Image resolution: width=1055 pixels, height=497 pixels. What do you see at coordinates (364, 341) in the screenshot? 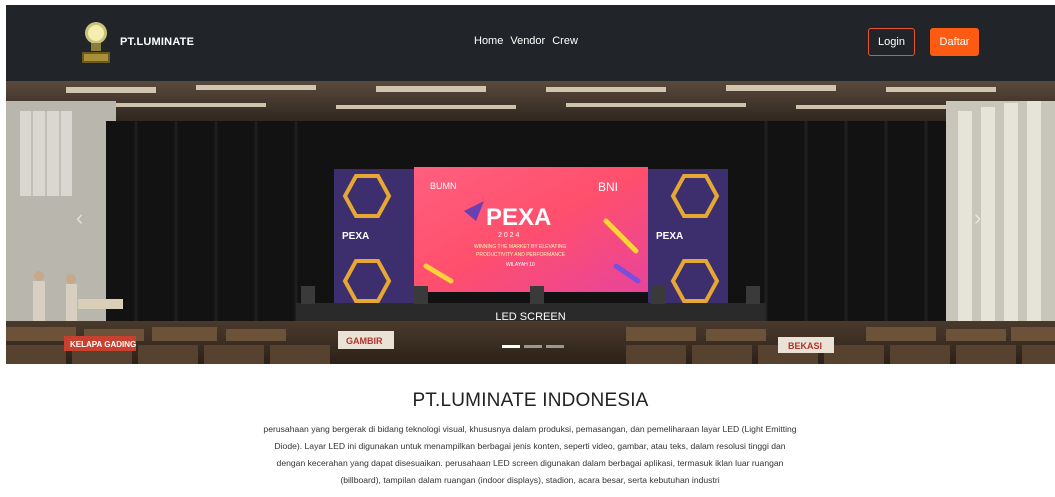
I see `sign-gambir: GAMBIR` at bounding box center [364, 341].